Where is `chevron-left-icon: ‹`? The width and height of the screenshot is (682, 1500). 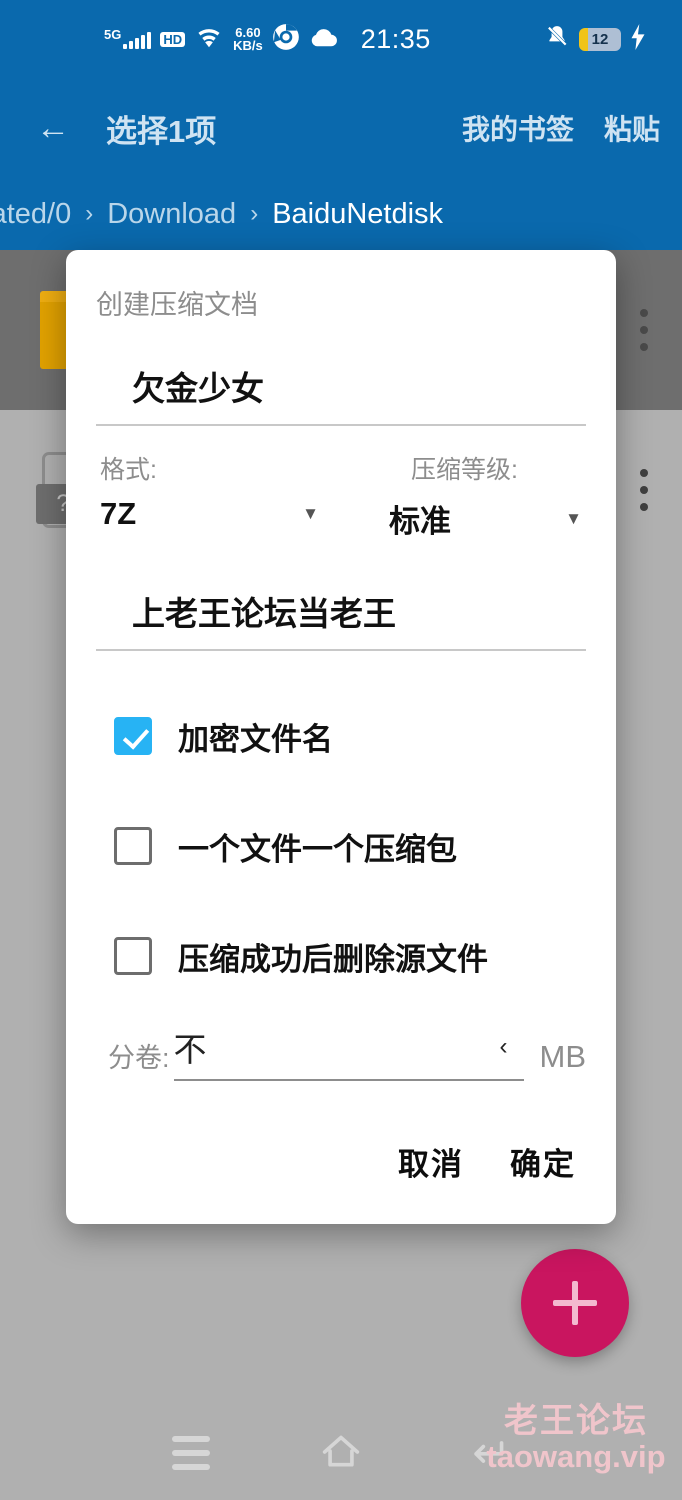
chevron-left-icon: ‹ is located at coordinates (504, 1047).